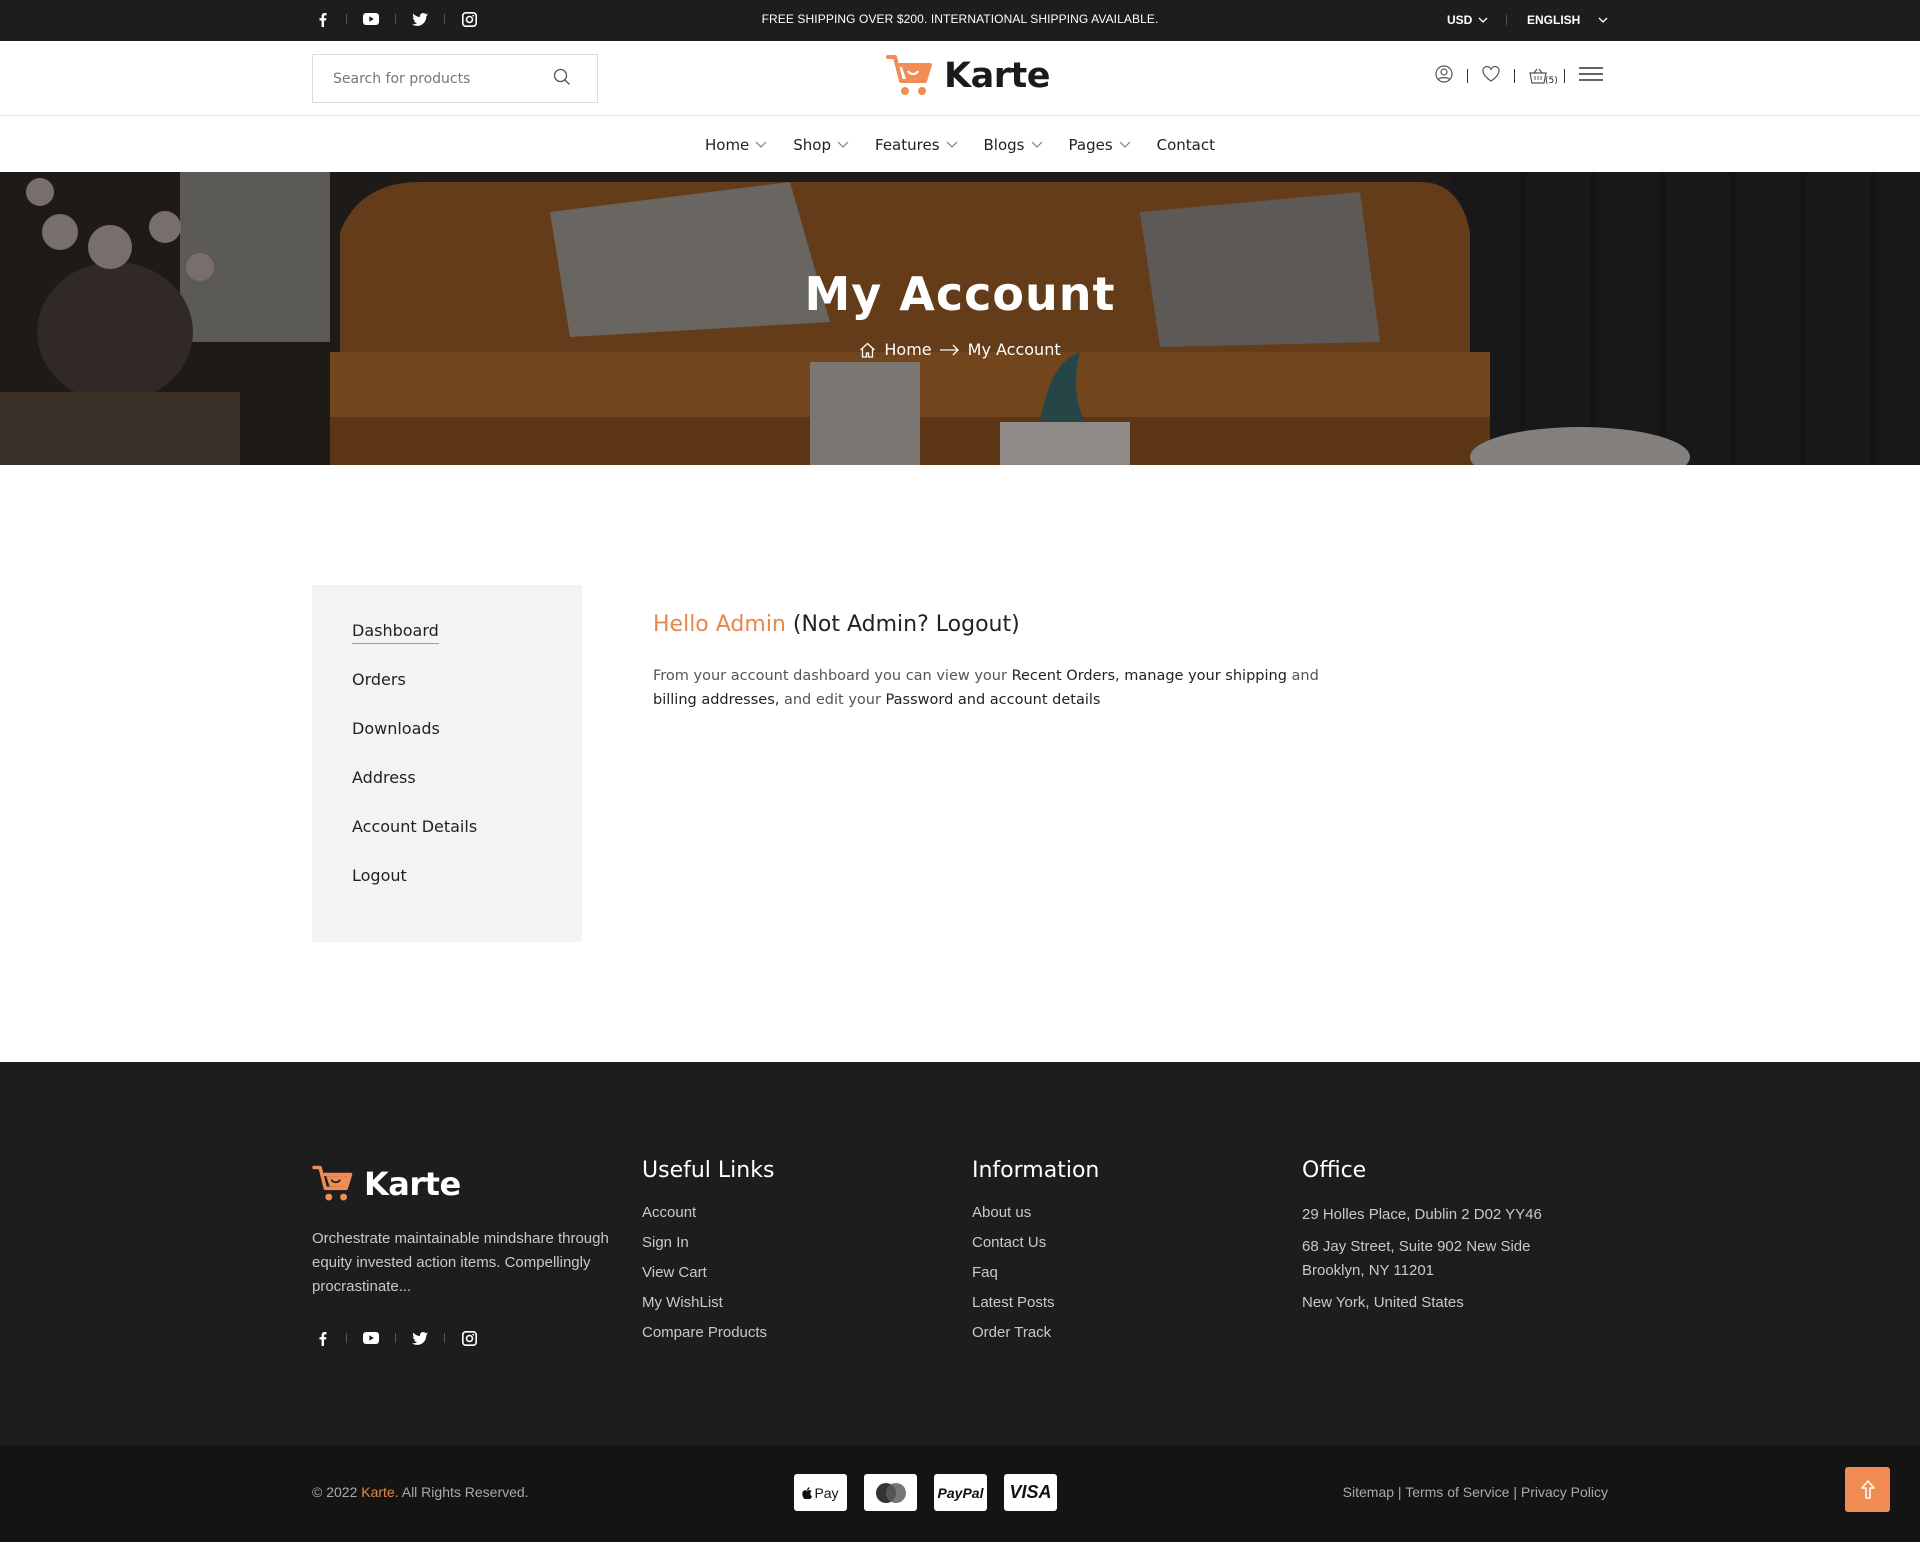 This screenshot has width=1920, height=1542. I want to click on account-menu-orders: Orders, so click(467, 693).